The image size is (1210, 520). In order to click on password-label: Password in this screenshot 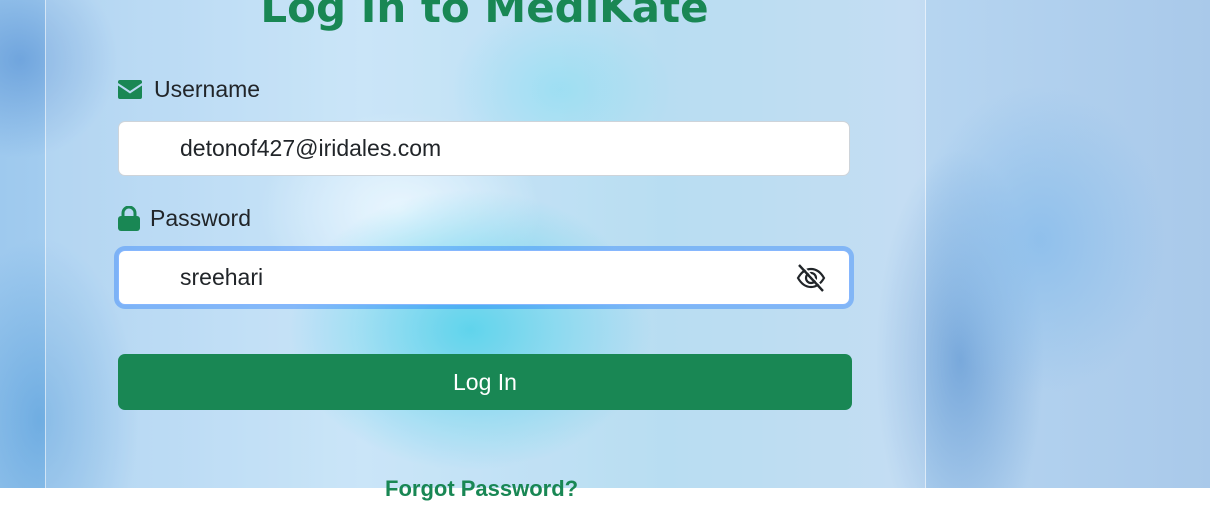, I will do `click(184, 218)`.